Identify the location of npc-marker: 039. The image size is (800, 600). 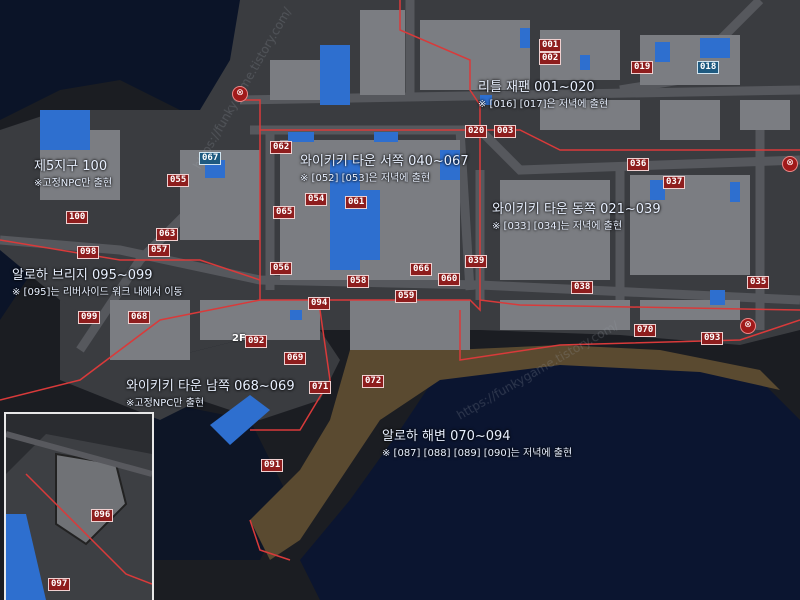
(476, 261).